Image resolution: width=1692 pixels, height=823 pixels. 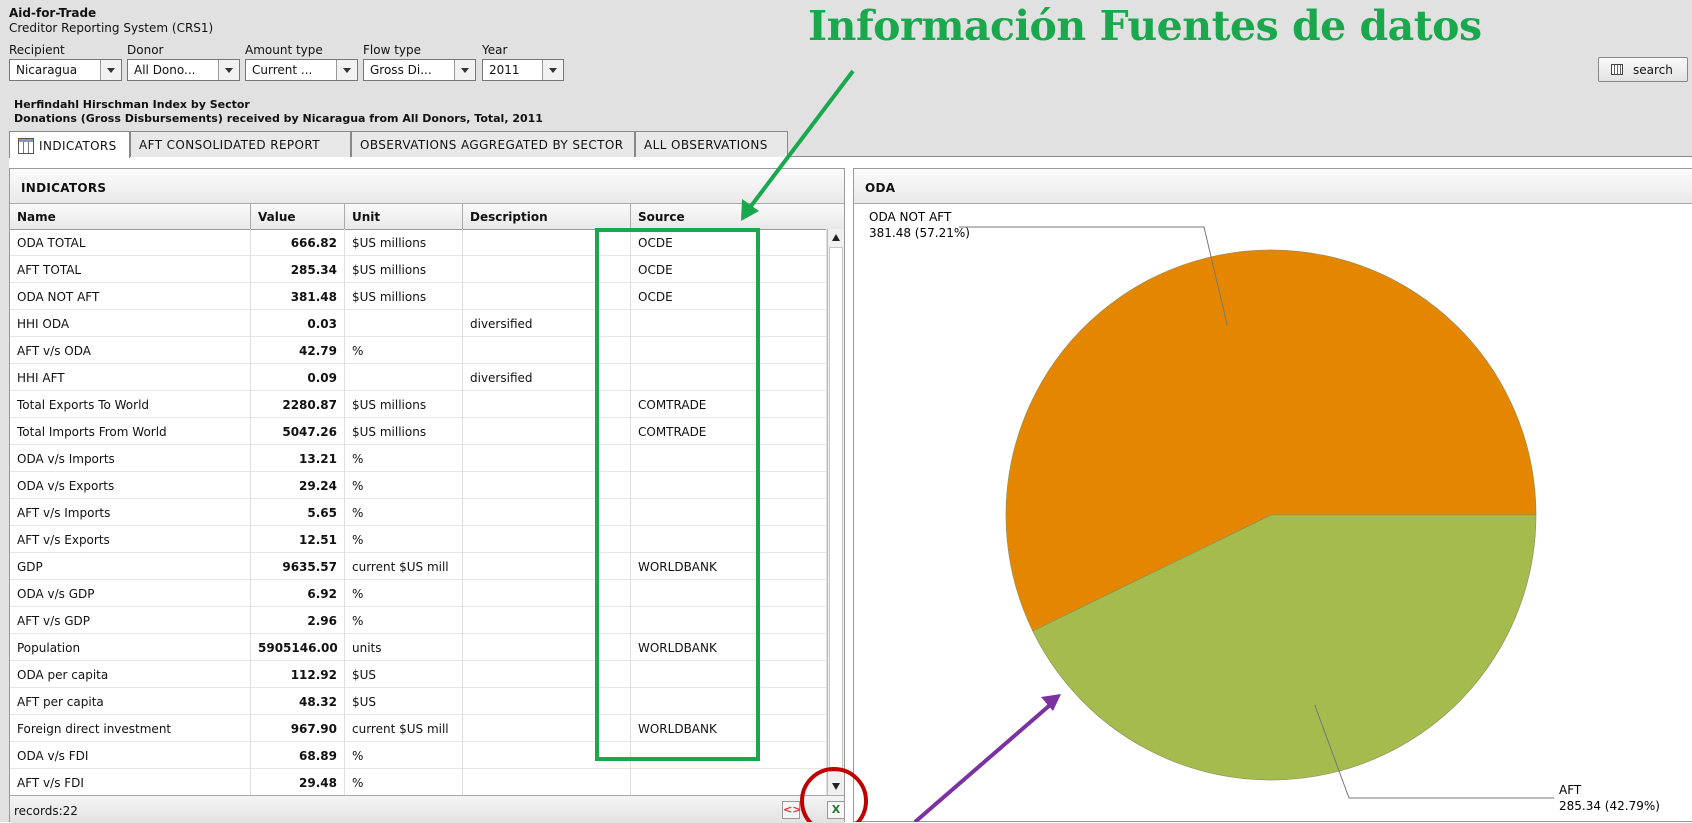 I want to click on table-row: AFT v/s Exports 12.51%, so click(x=418, y=539).